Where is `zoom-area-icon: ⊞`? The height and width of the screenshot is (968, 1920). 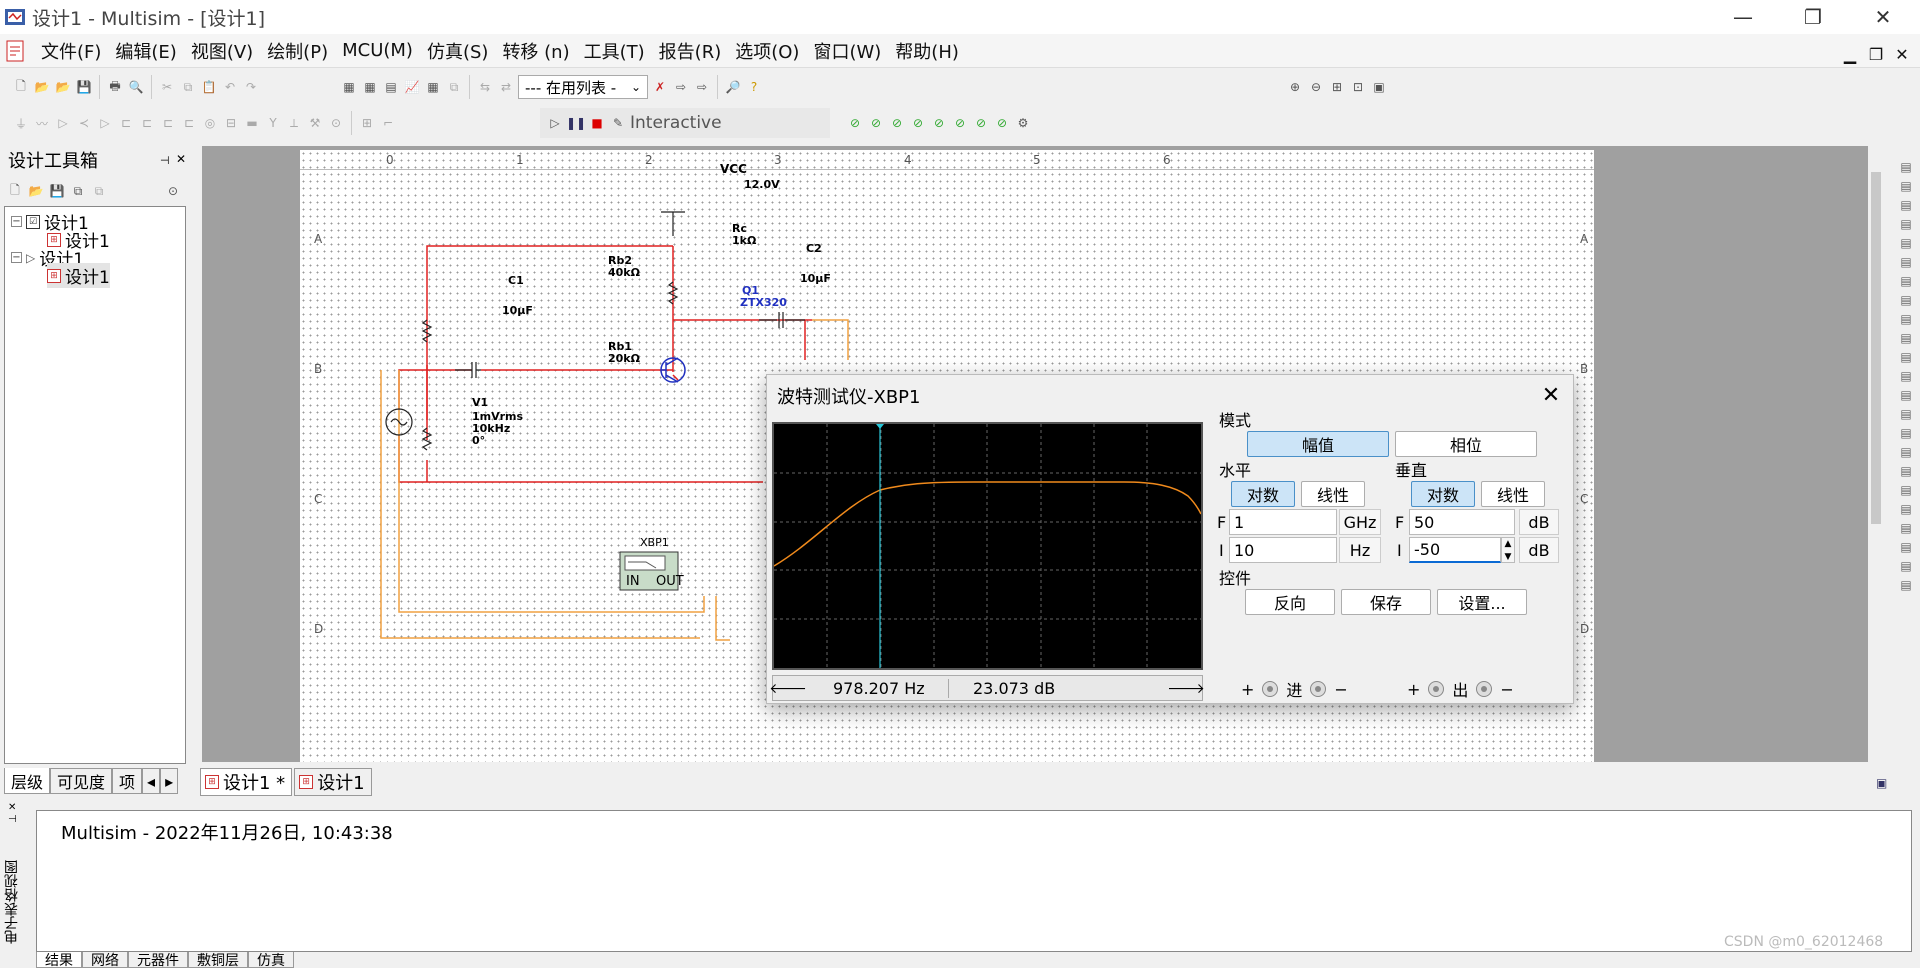 zoom-area-icon: ⊞ is located at coordinates (1337, 87).